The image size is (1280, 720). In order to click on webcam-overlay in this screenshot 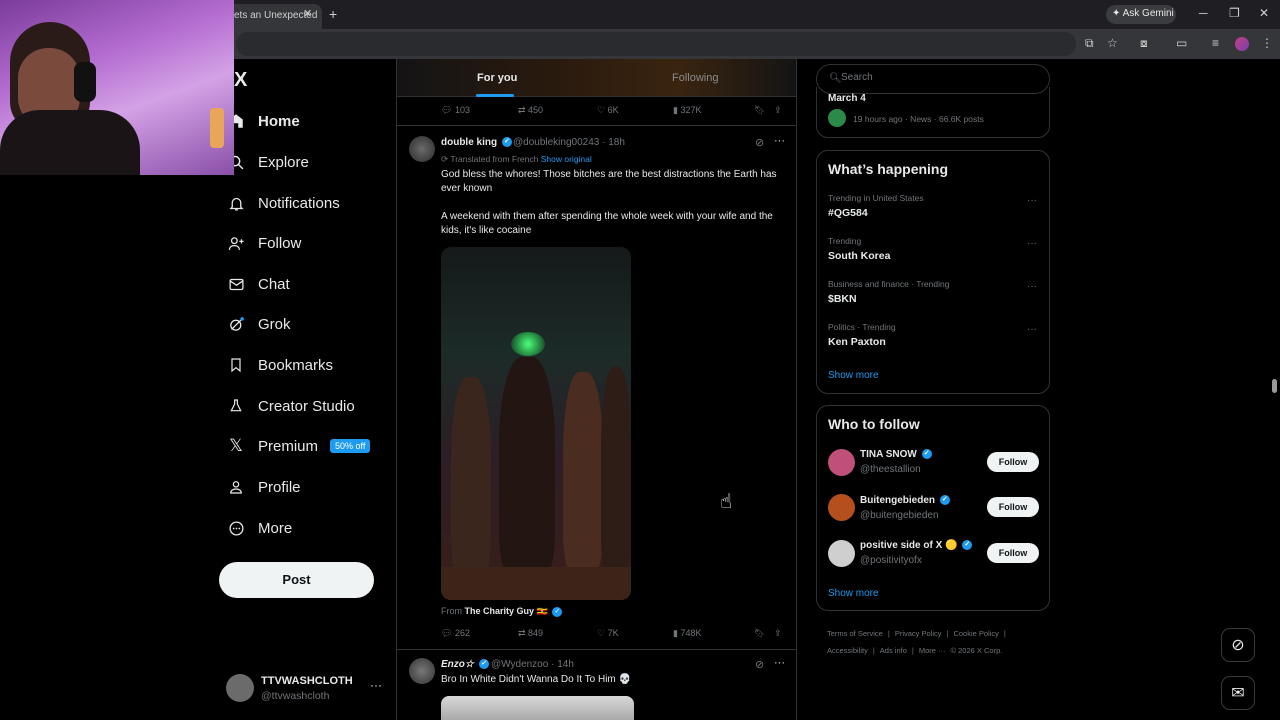, I will do `click(117, 87)`.